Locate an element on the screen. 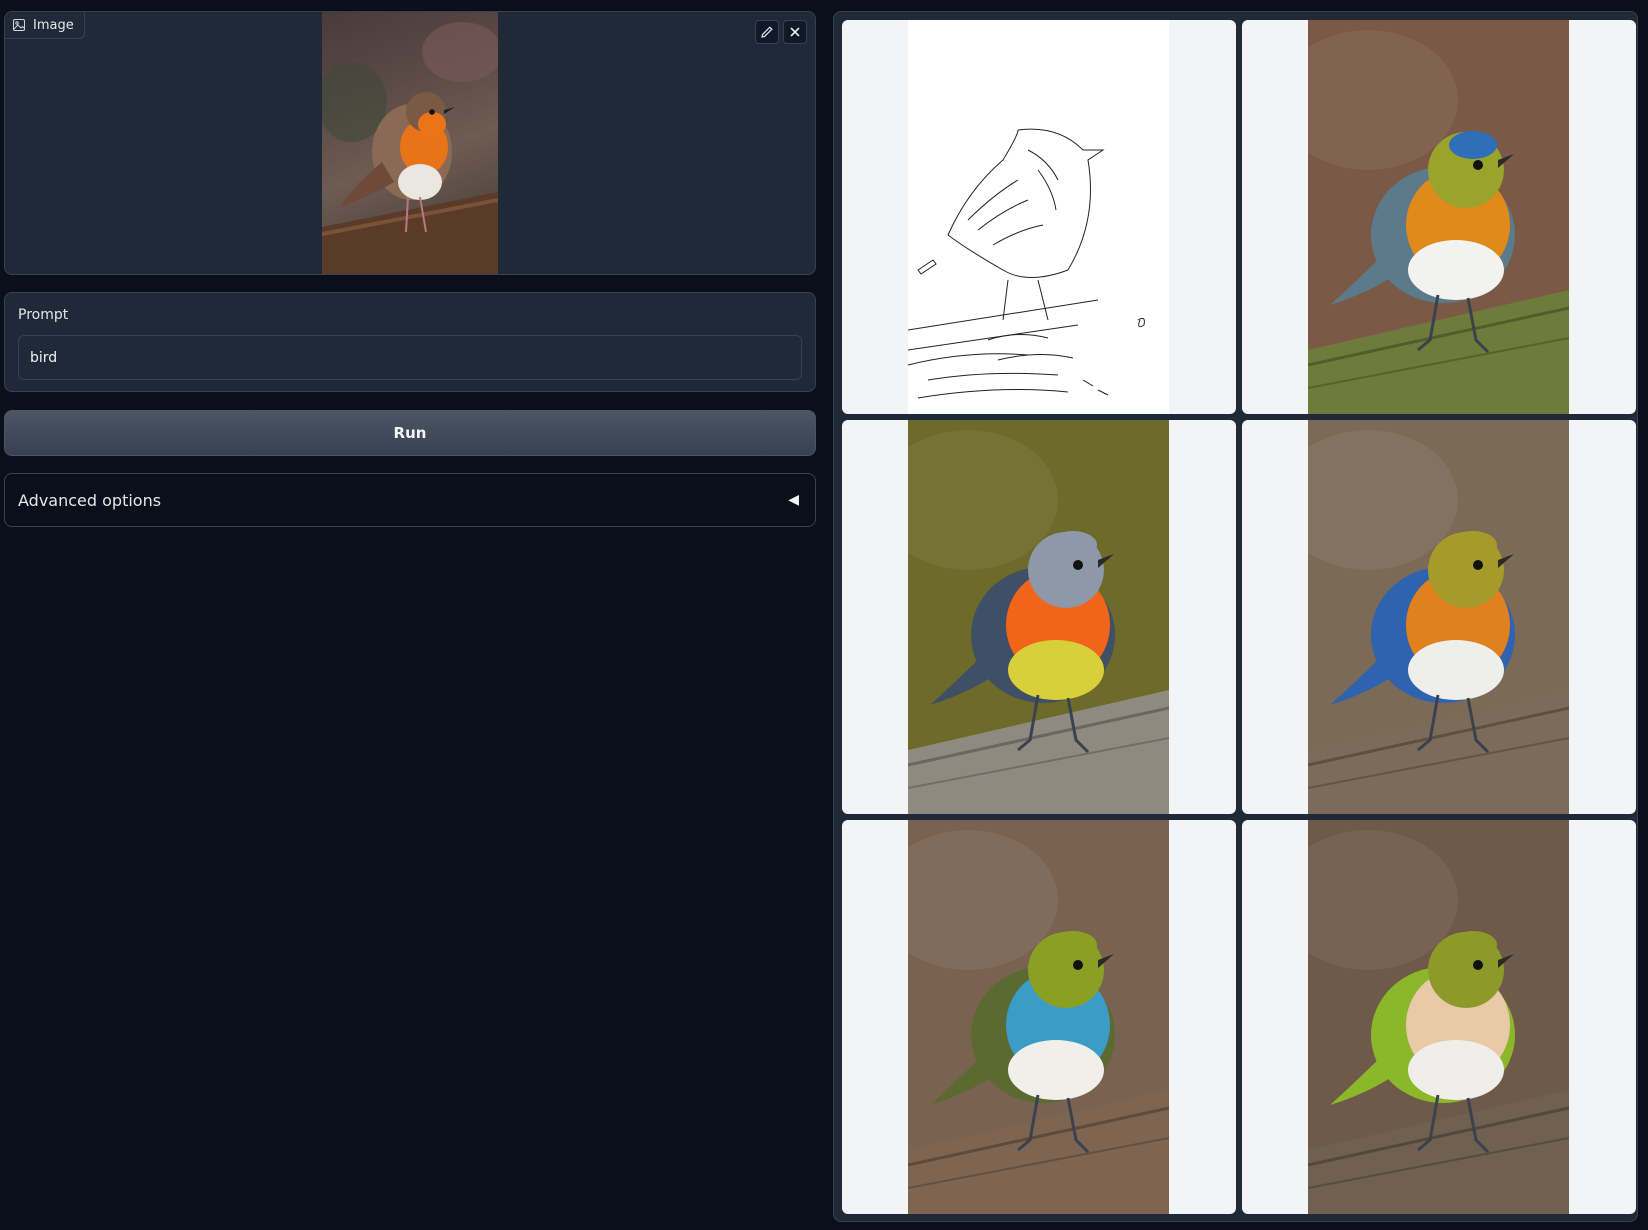  collapse-arrow-icon: ◀ is located at coordinates (793, 500).